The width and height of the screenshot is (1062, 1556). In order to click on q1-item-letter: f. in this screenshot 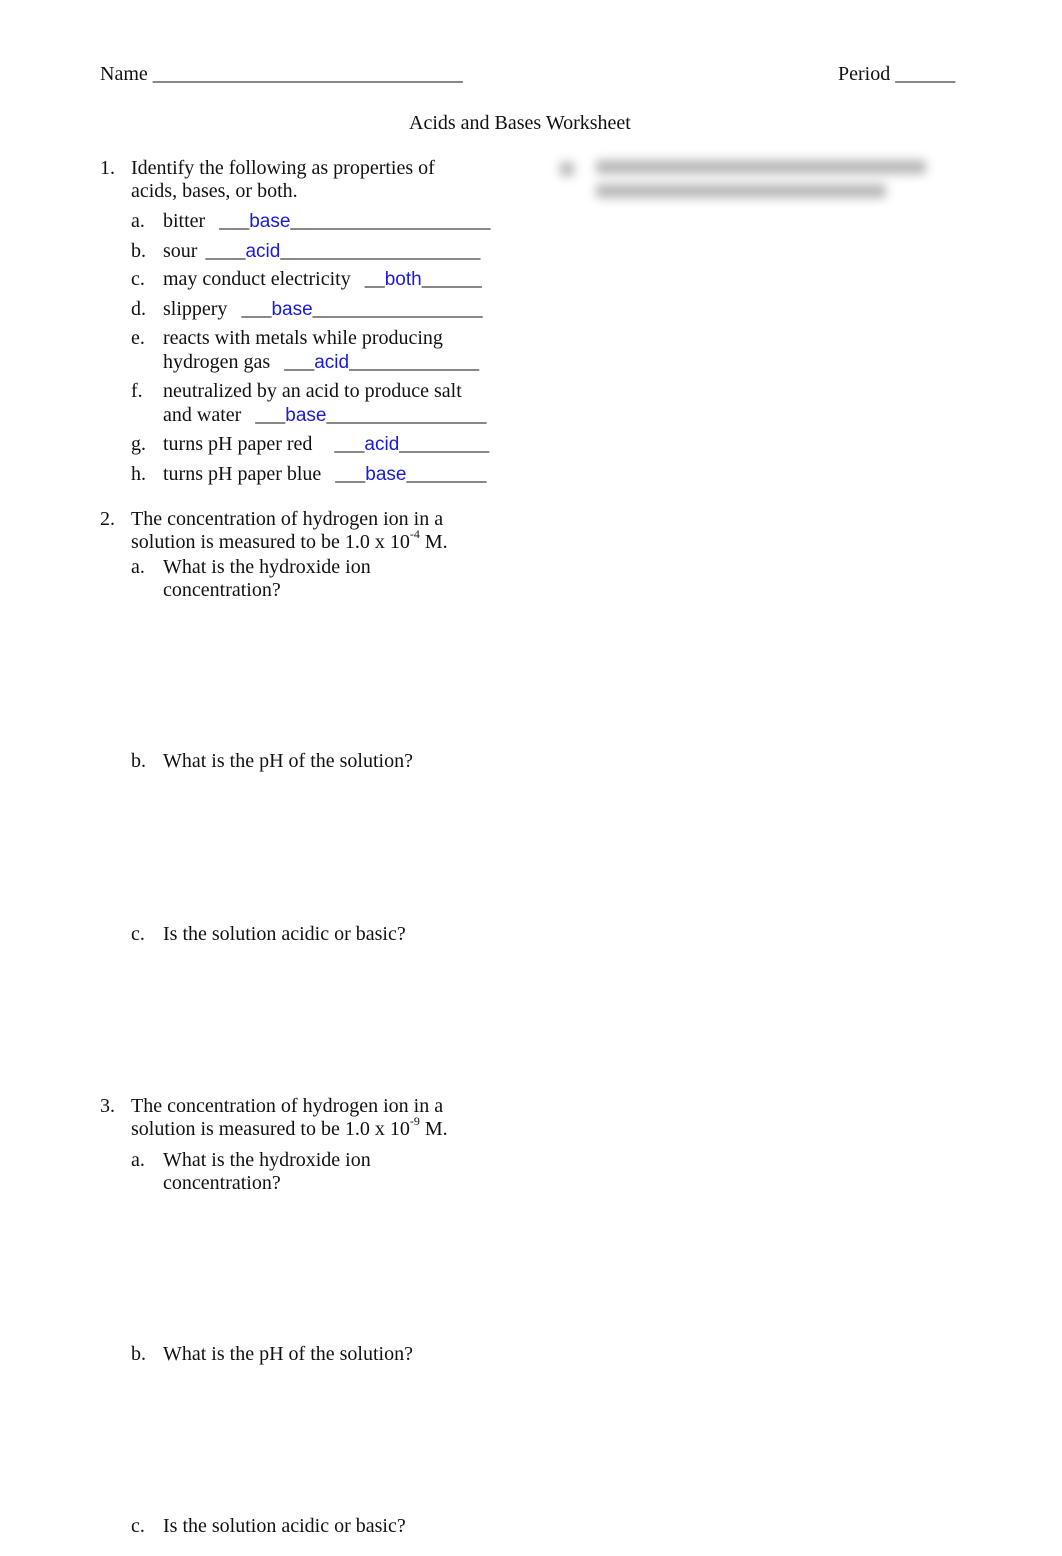, I will do `click(137, 391)`.